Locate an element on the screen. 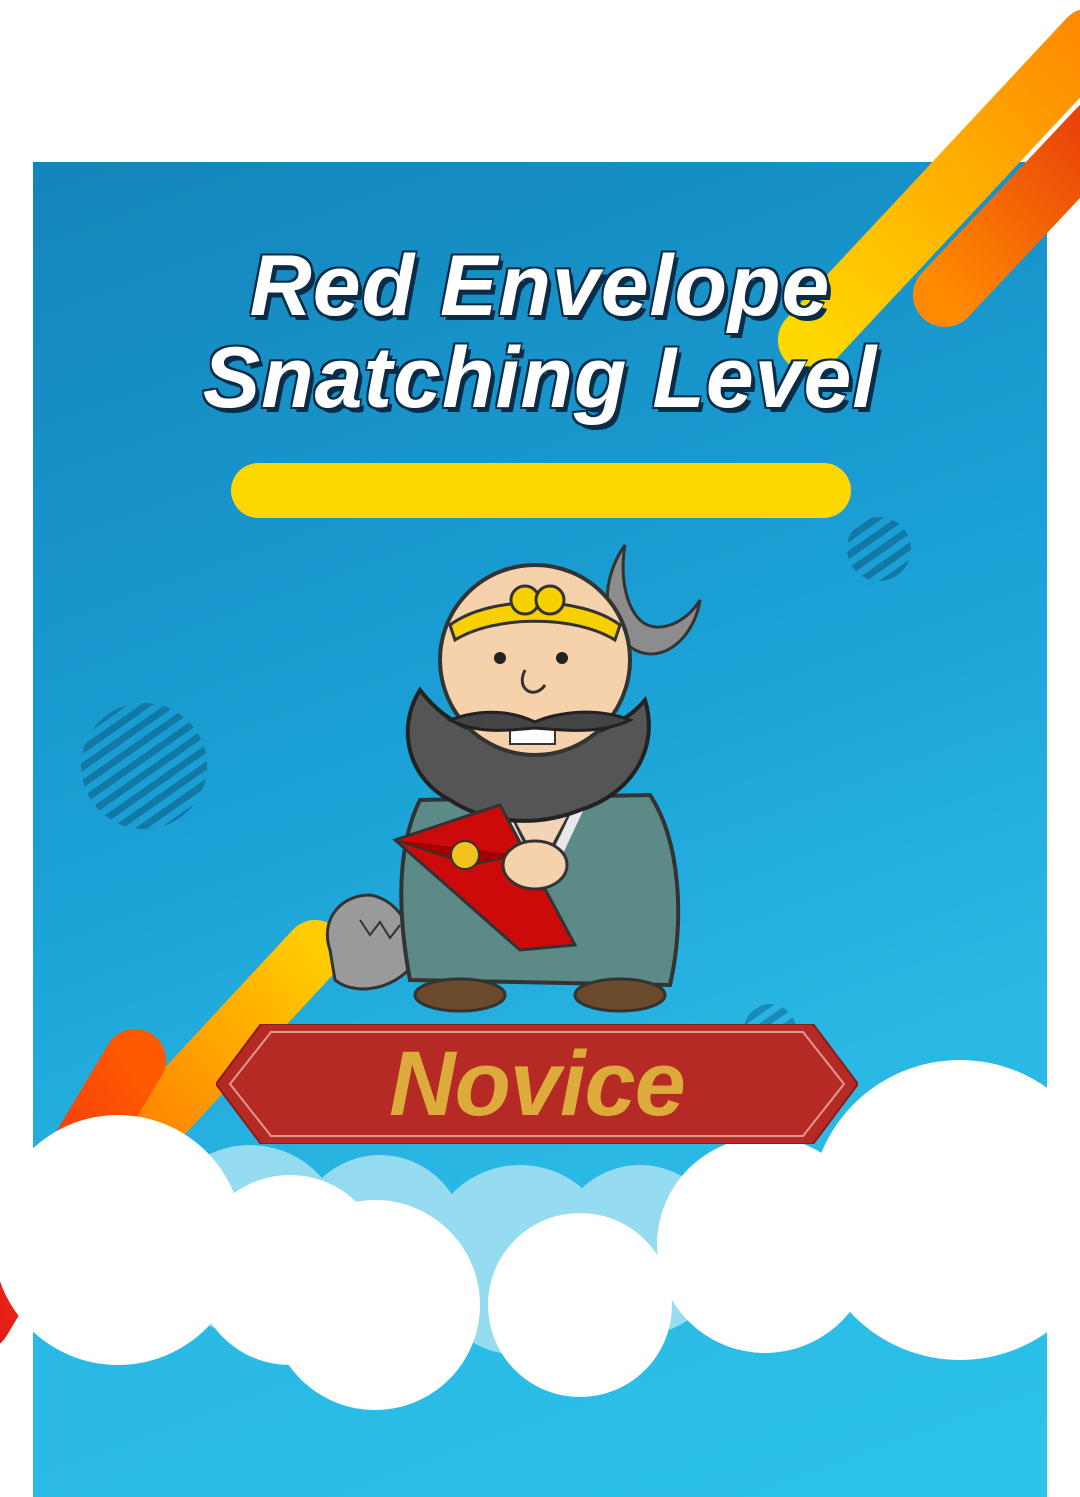  title-line-1: Red Envelope is located at coordinates (540, 286).